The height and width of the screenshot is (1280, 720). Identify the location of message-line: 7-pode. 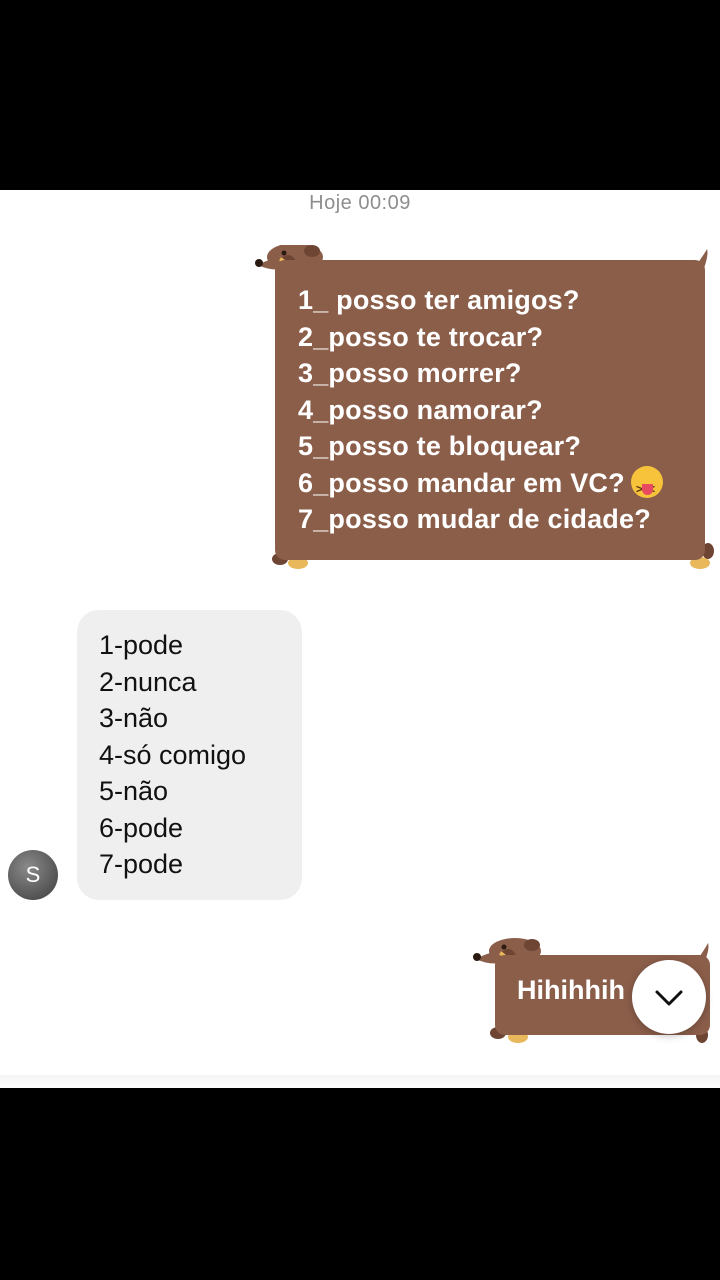
(141, 864).